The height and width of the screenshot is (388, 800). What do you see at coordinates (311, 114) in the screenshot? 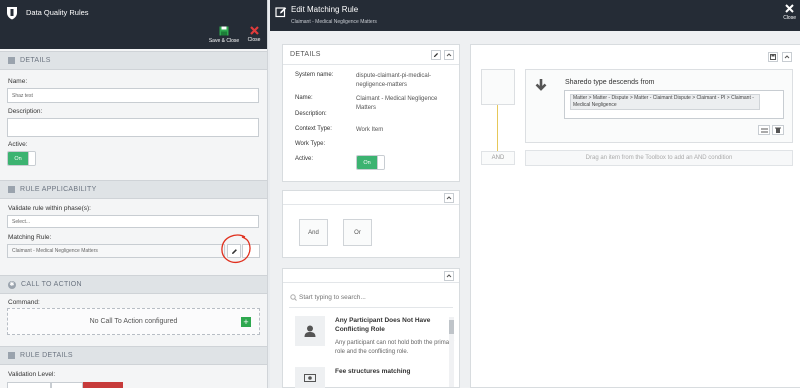
I see `description-key: Description:` at bounding box center [311, 114].